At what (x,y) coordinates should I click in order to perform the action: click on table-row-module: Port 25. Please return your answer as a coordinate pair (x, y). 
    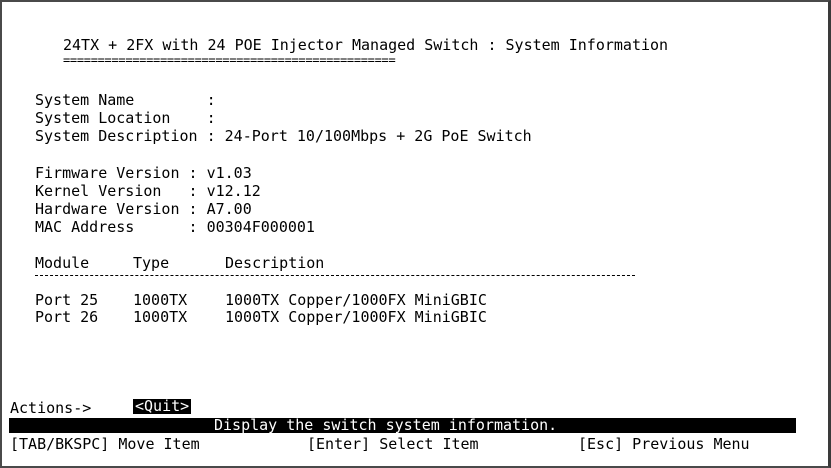
    Looking at the image, I should click on (67, 300).